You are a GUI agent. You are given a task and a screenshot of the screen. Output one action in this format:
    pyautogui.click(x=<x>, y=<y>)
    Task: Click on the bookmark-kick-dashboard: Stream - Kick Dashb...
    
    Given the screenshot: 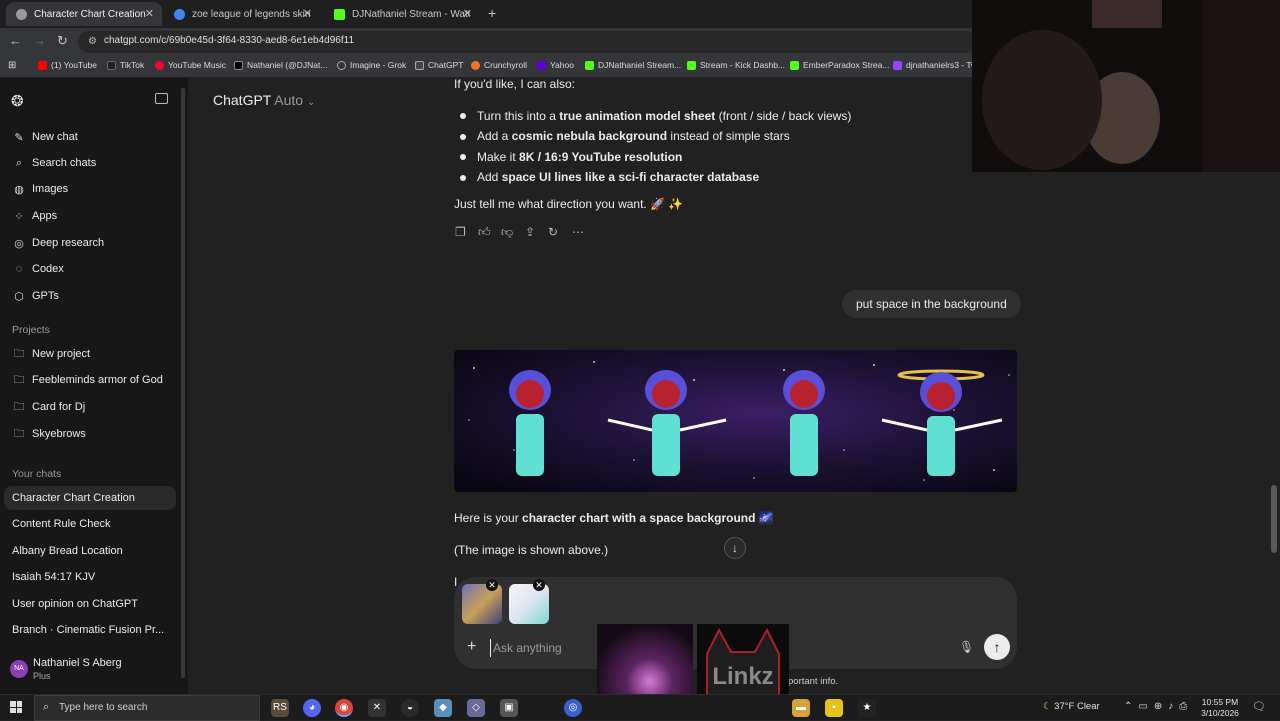 What is the action you would take?
    pyautogui.click(x=736, y=65)
    